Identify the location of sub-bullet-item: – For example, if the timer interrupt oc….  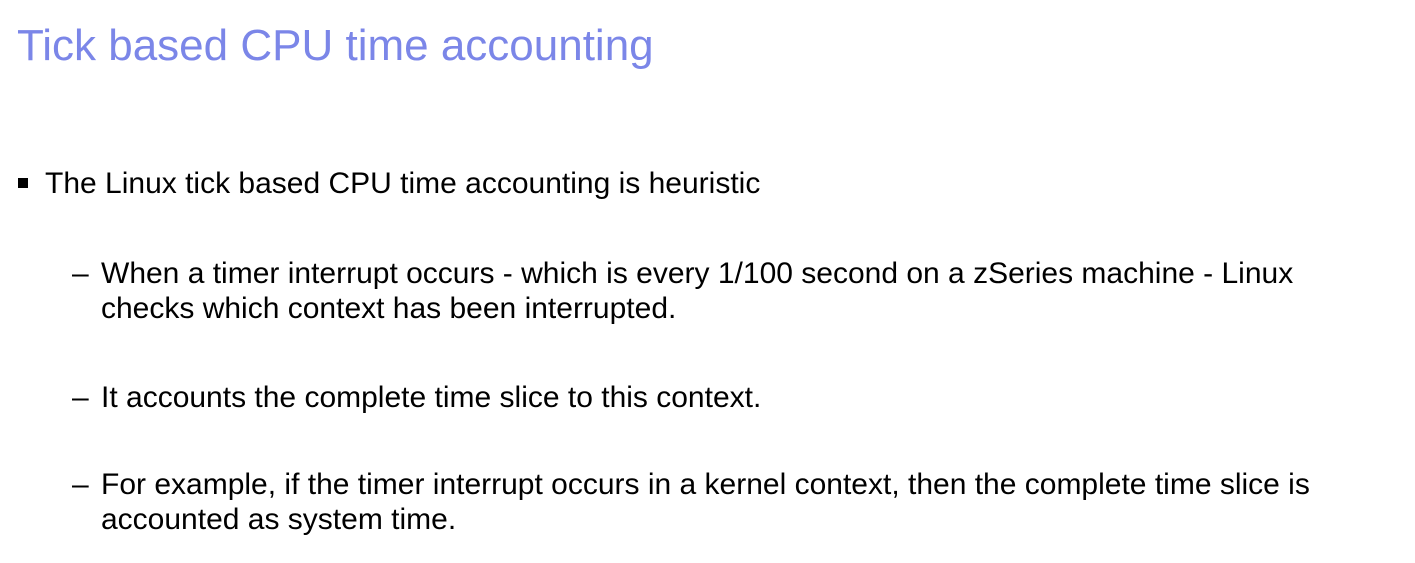
(732, 502).